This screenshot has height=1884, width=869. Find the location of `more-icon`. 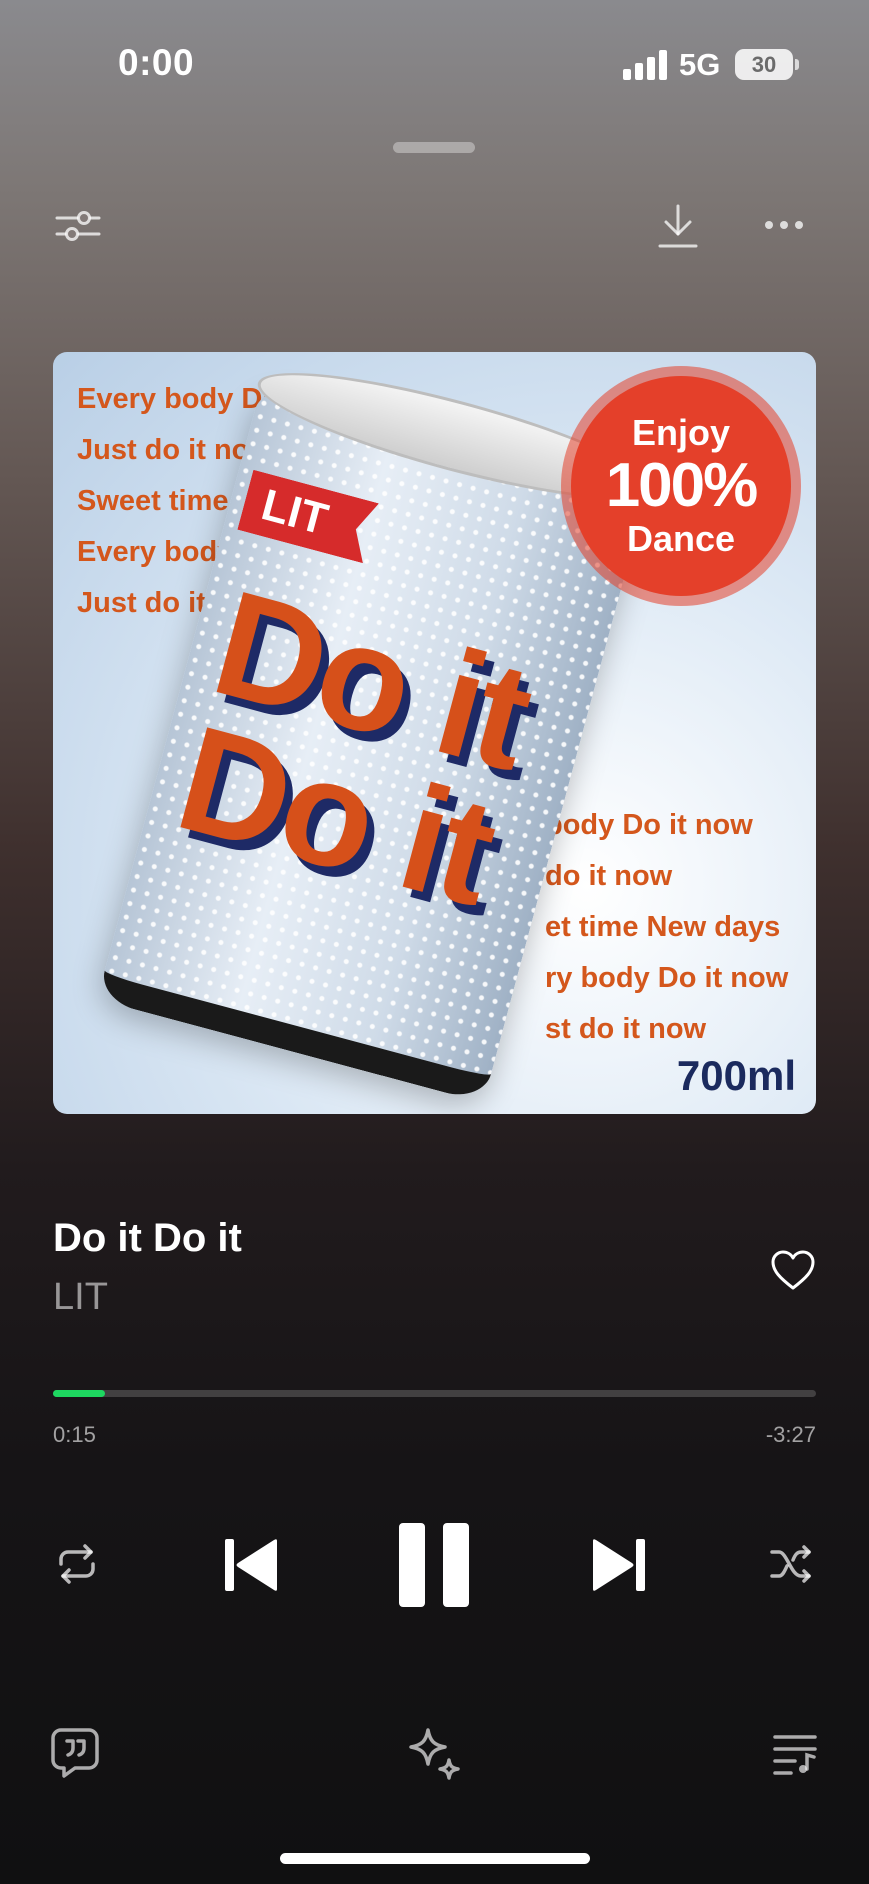

more-icon is located at coordinates (784, 225).